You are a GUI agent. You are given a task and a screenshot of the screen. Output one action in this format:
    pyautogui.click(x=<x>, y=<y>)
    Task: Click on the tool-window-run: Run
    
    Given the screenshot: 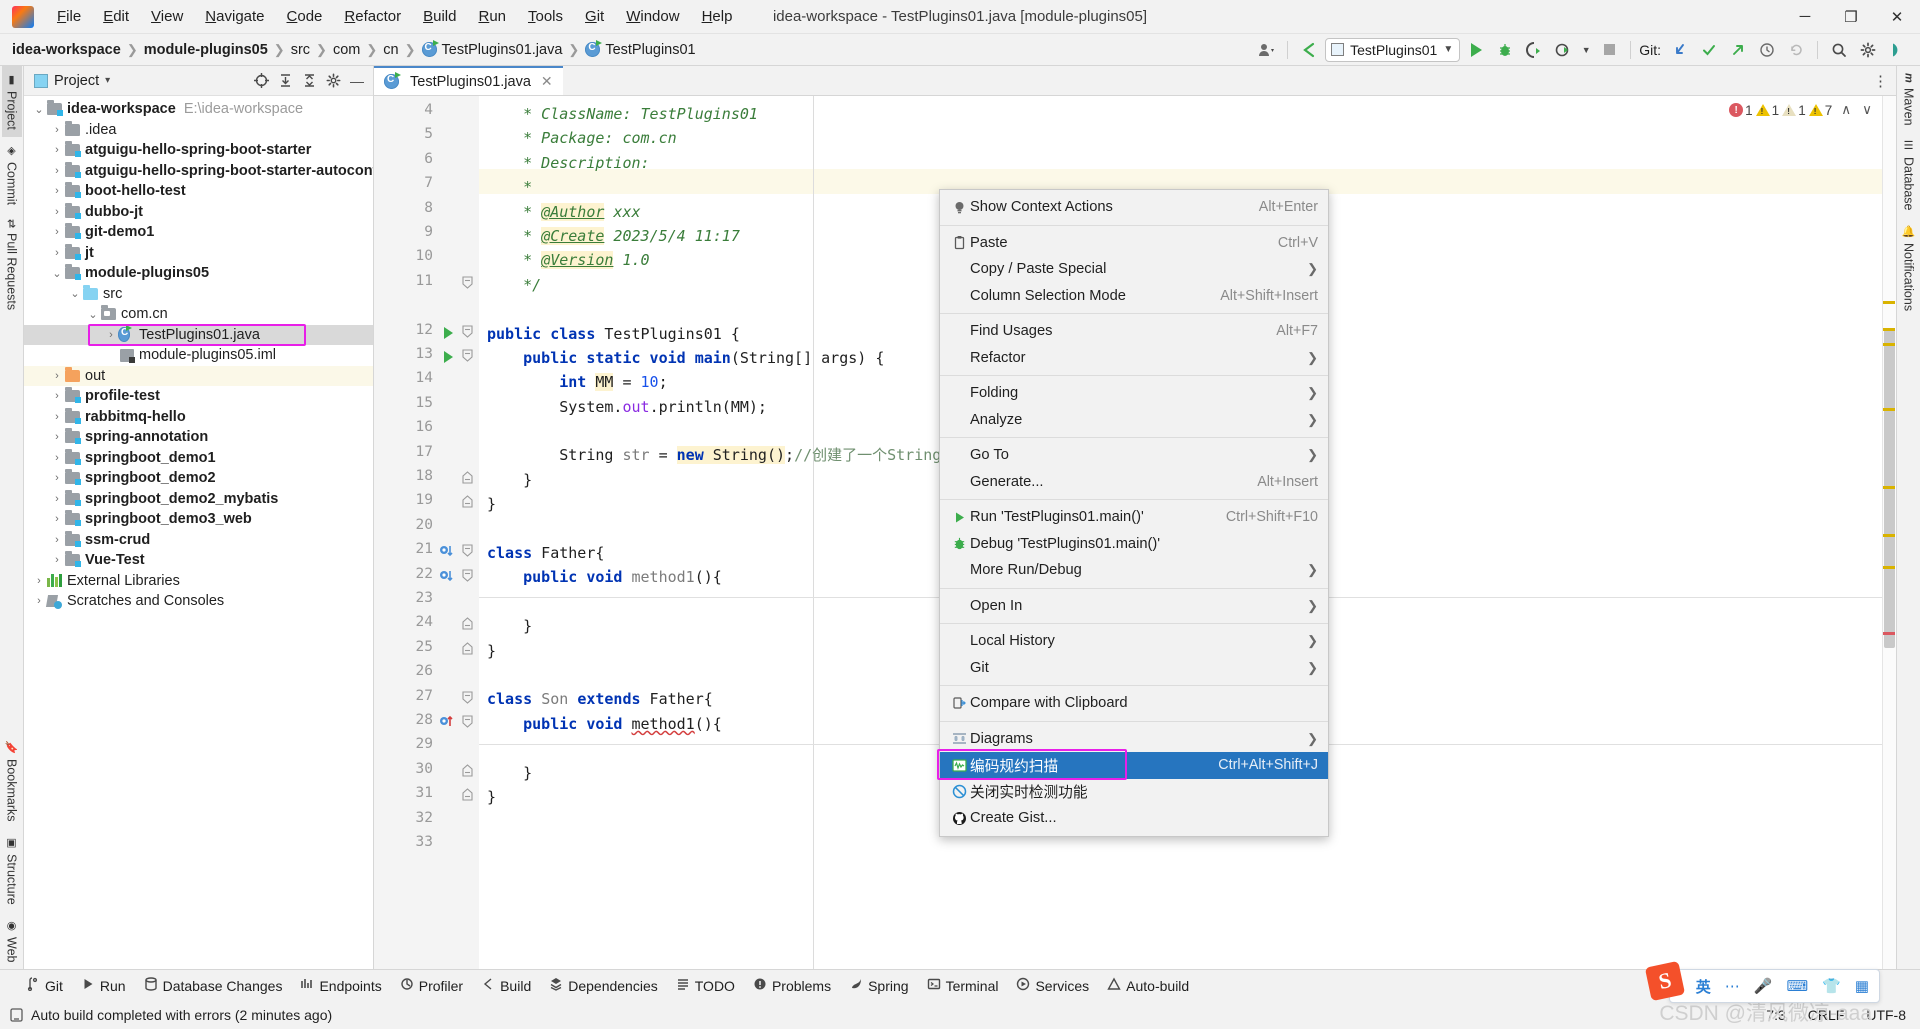 What is the action you would take?
    pyautogui.click(x=103, y=985)
    